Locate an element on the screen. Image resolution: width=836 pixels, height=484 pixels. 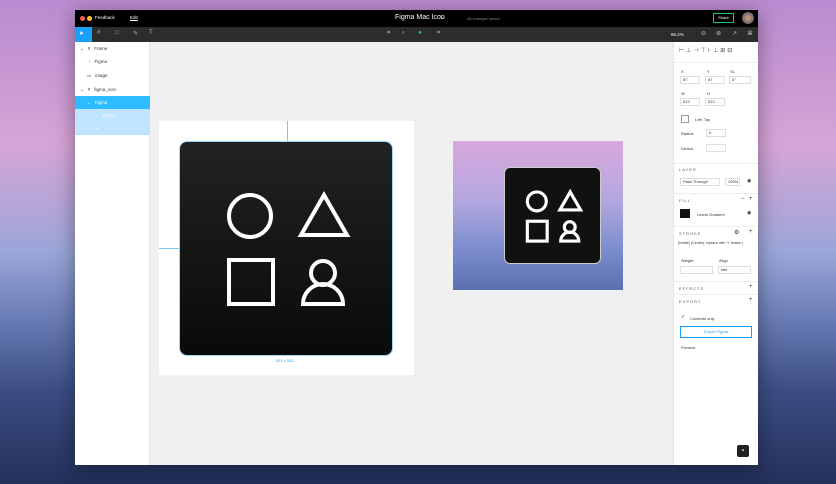
pen-tool-icon: ✎ is located at coordinates (135, 33).